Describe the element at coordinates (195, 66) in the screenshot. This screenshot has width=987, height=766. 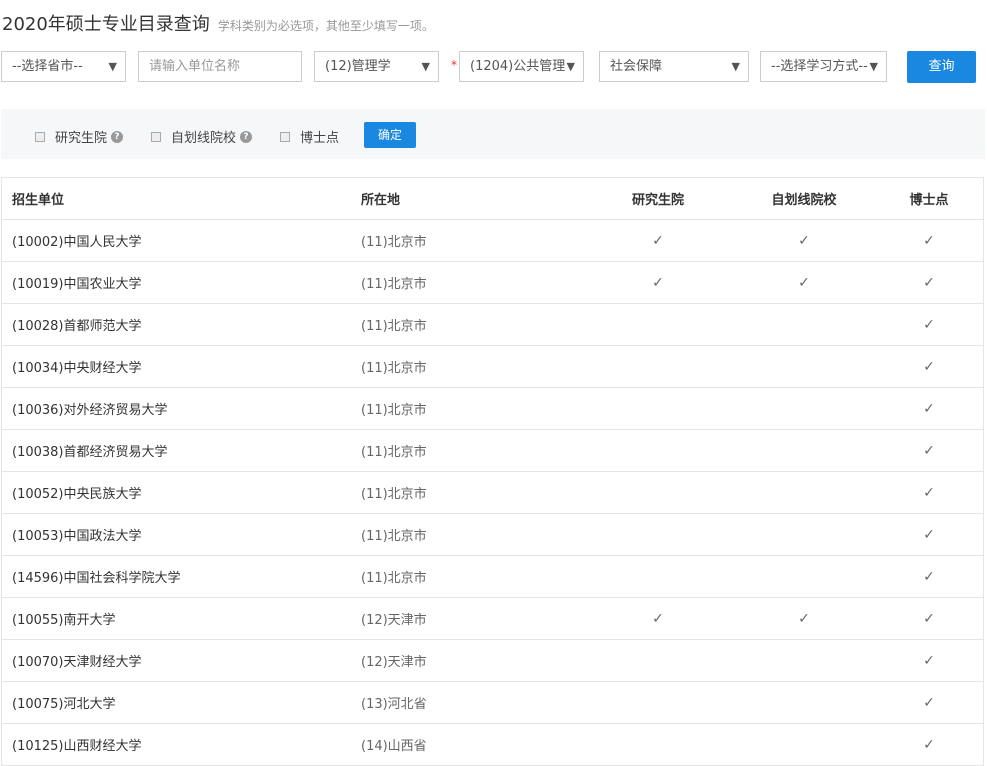
I see `unit-placeholder: 请输入单位名称` at that location.